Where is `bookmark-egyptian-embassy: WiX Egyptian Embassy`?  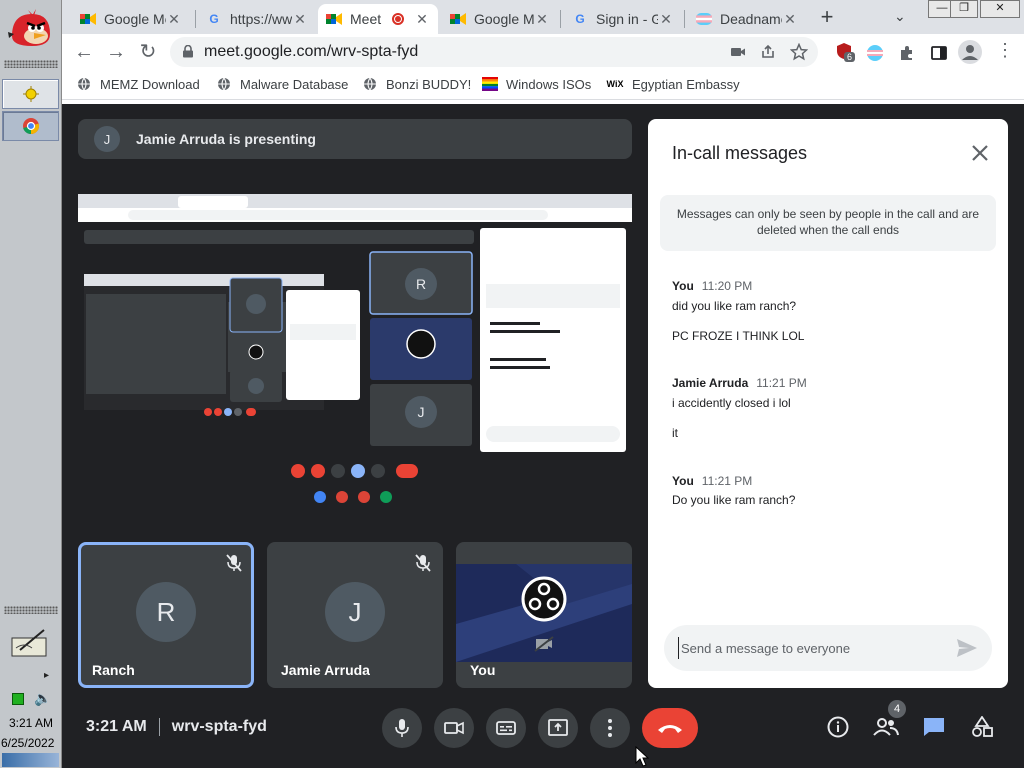 bookmark-egyptian-embassy: WiX Egyptian Embassy is located at coordinates (673, 84).